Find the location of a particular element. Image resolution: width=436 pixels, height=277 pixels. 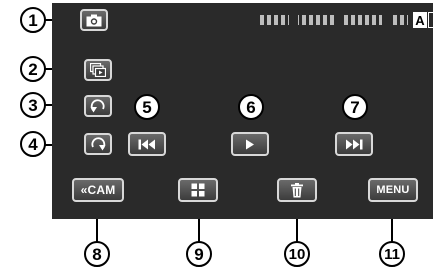

next-button is located at coordinates (354, 144).